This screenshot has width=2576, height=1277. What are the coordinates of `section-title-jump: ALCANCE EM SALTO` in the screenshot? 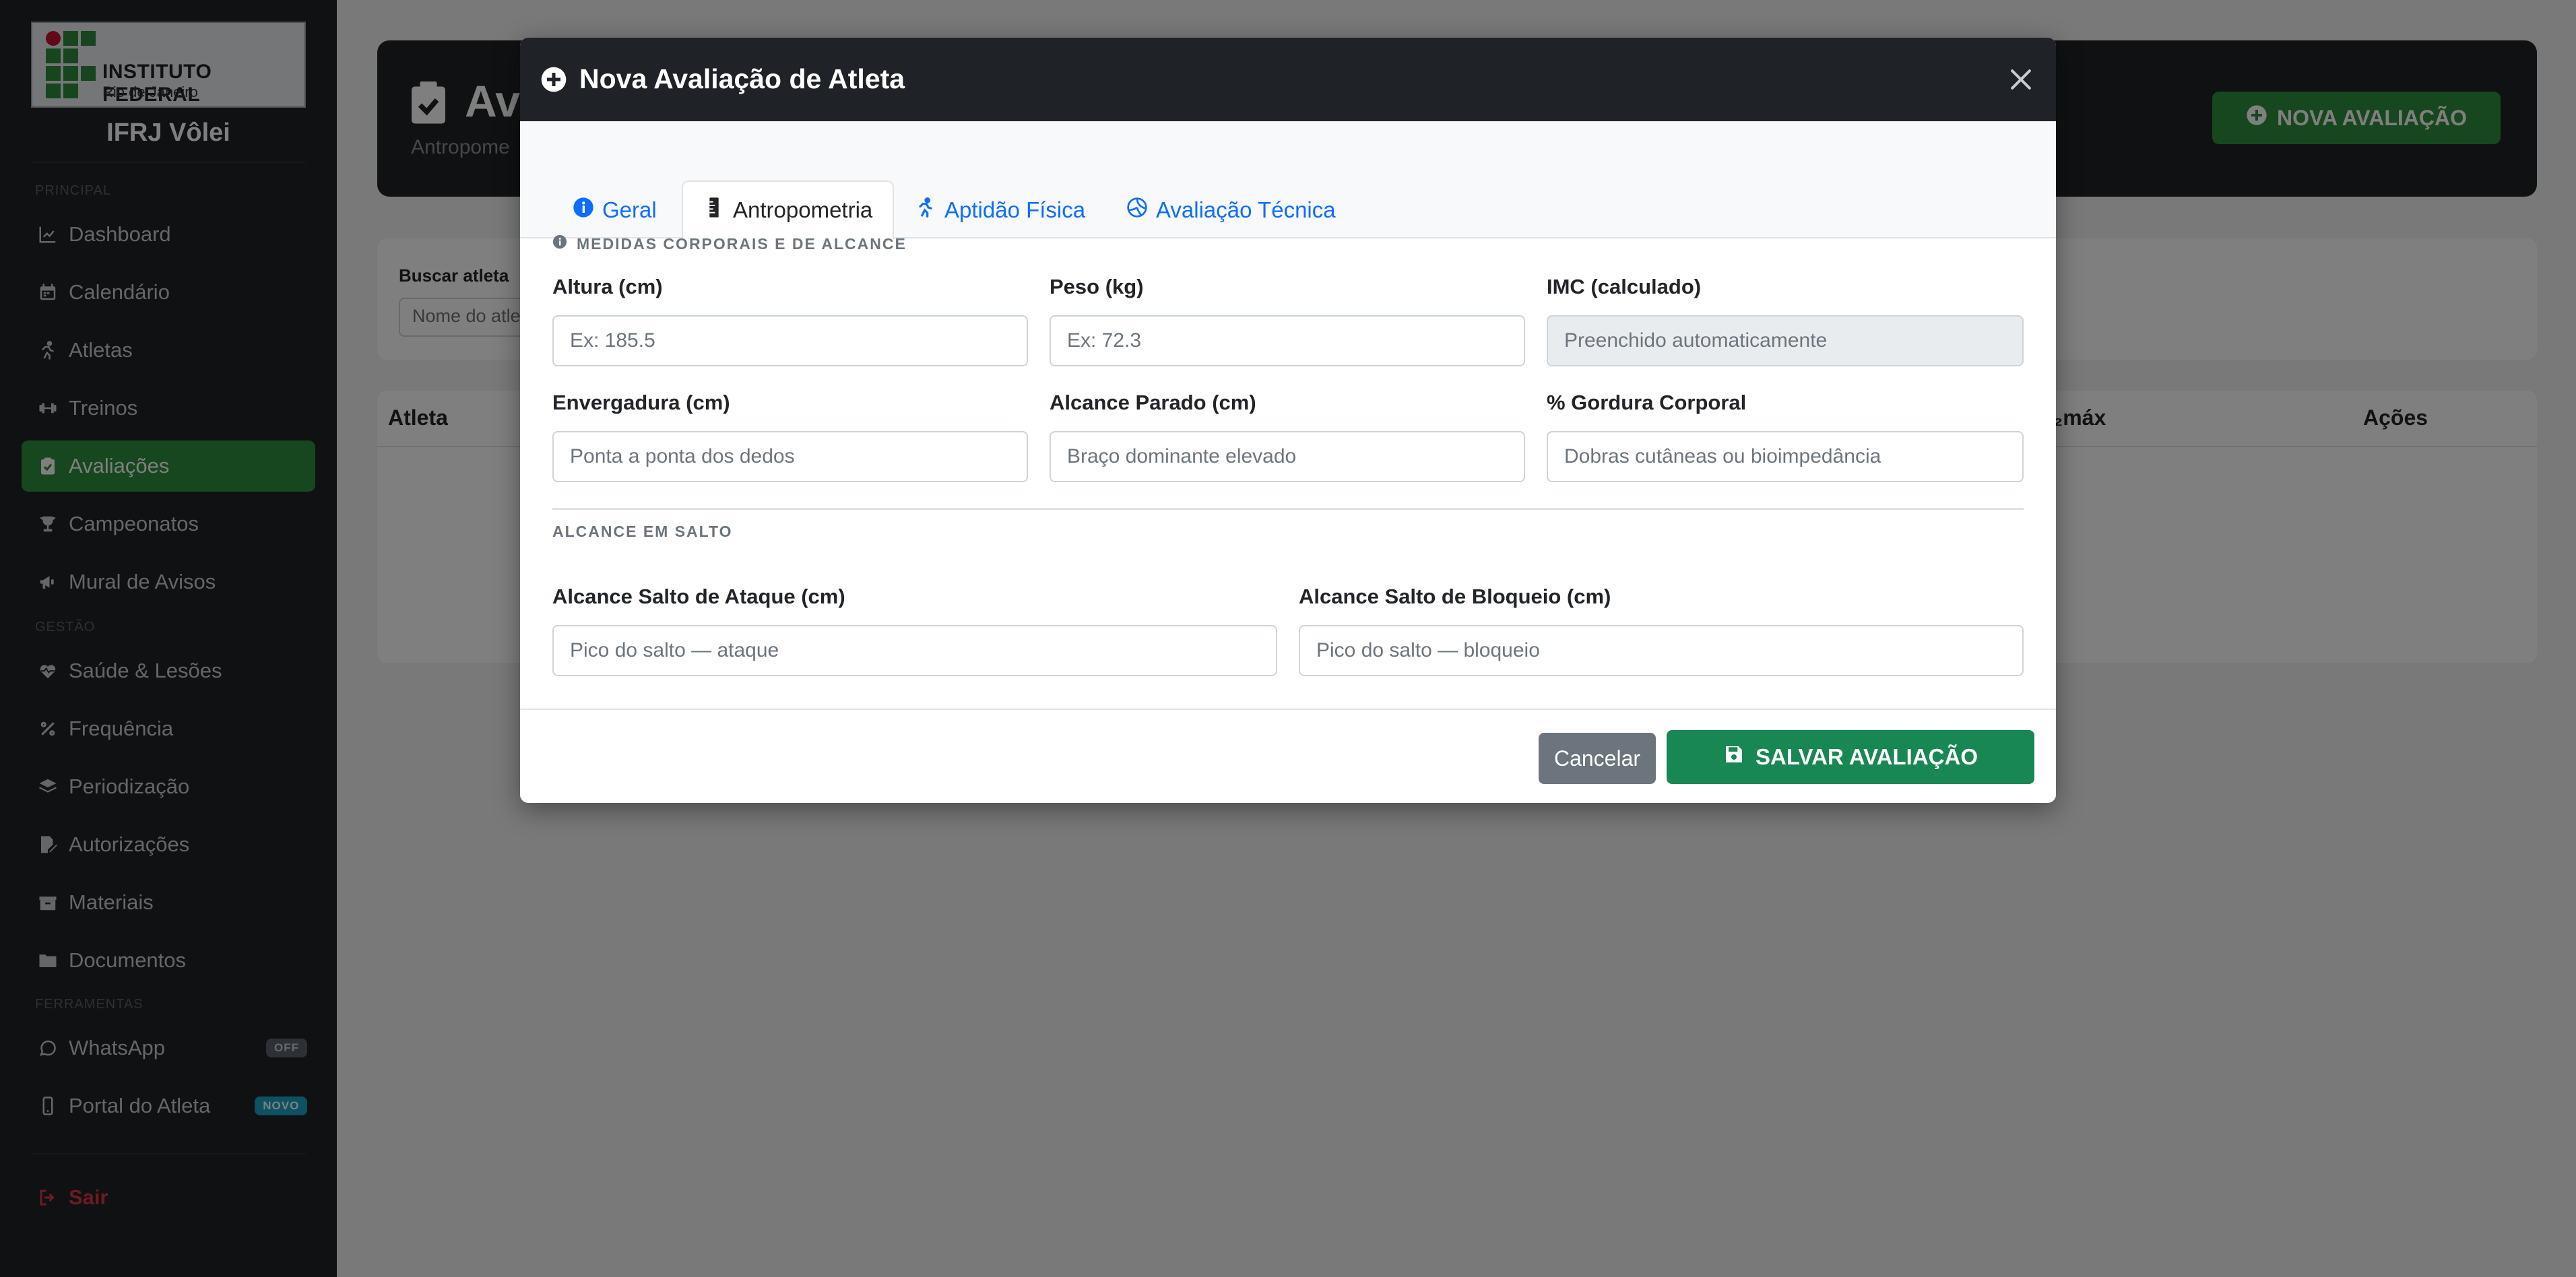 It's located at (642, 532).